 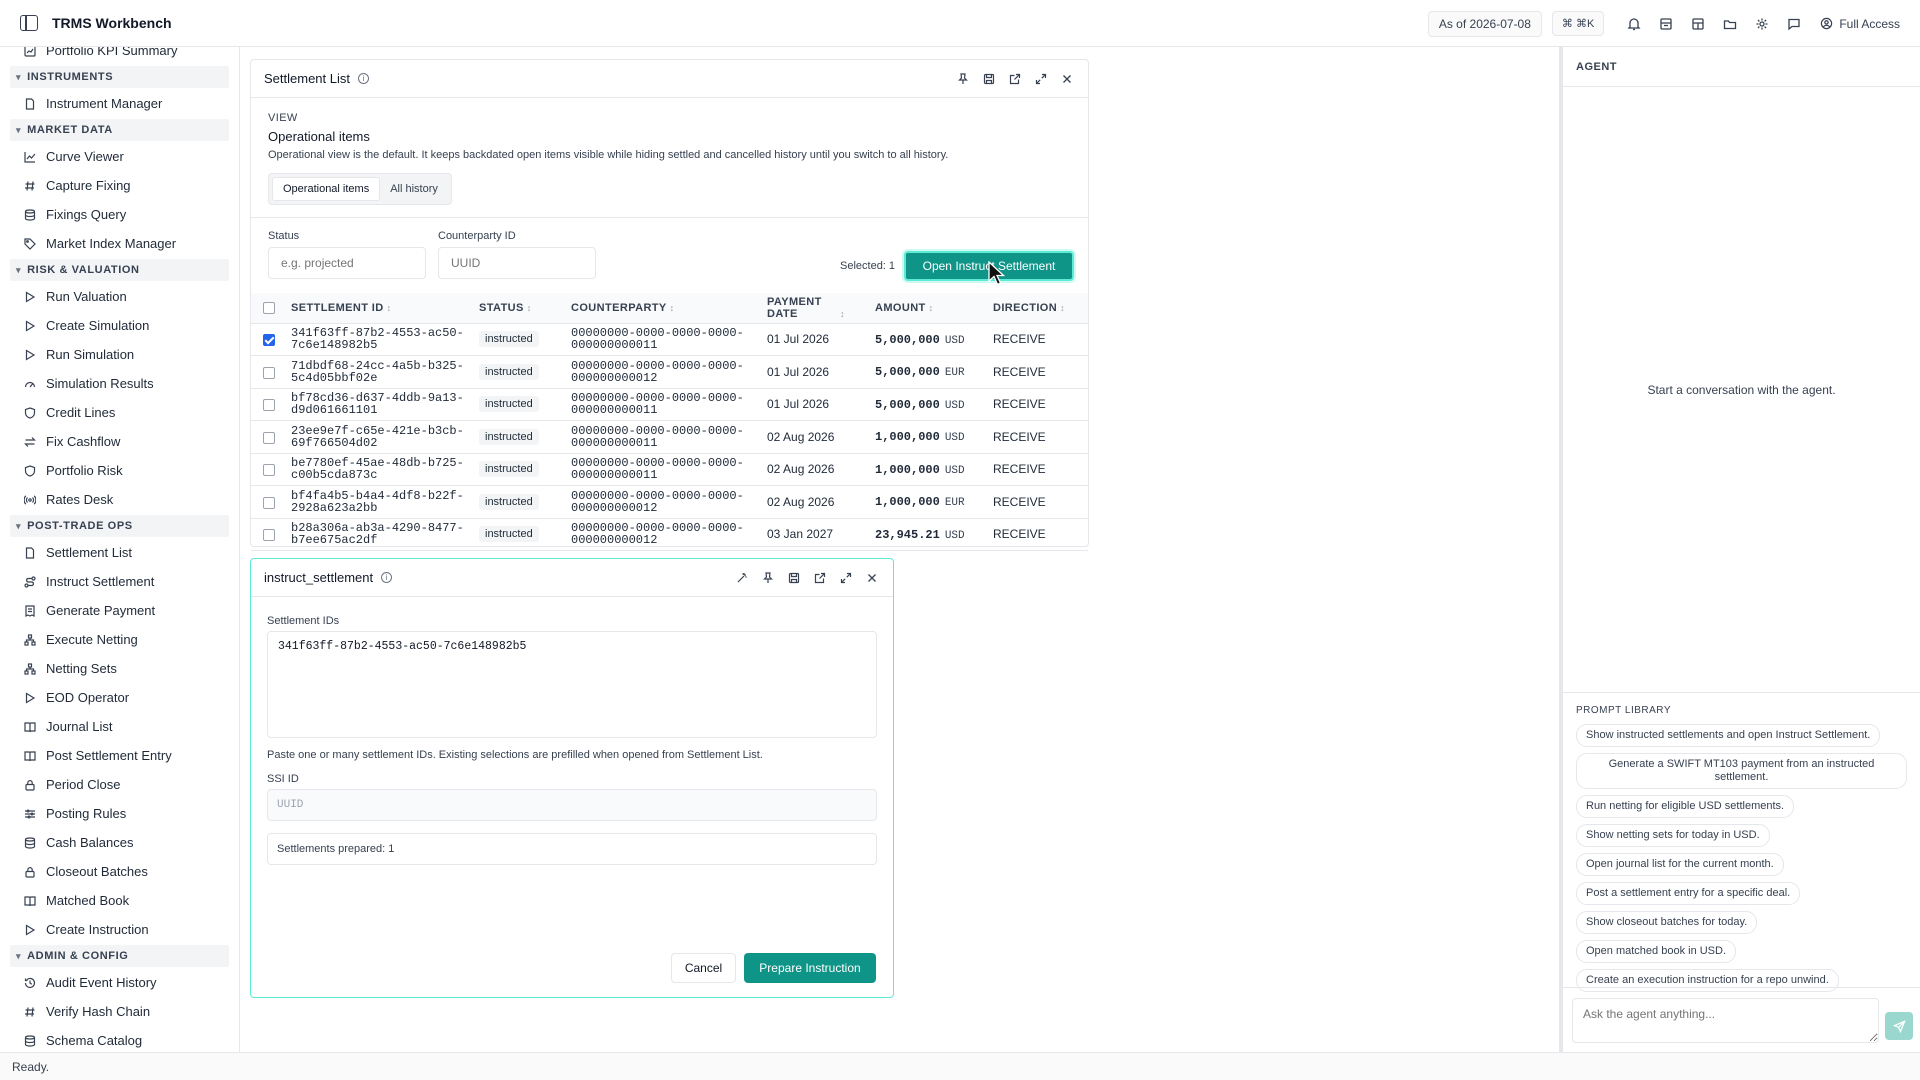 I want to click on sidebar-item-credit-lines: Credit Lines, so click(x=119, y=412).